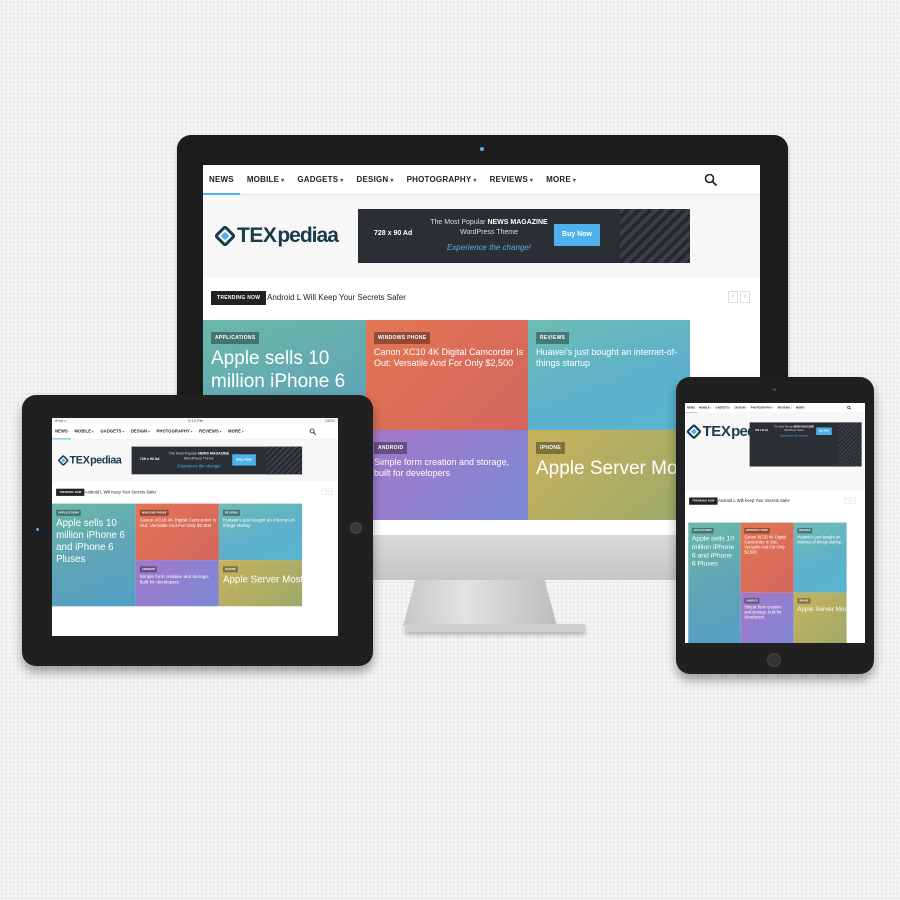  Describe the element at coordinates (655, 236) in the screenshot. I see `ad-decoration` at that location.